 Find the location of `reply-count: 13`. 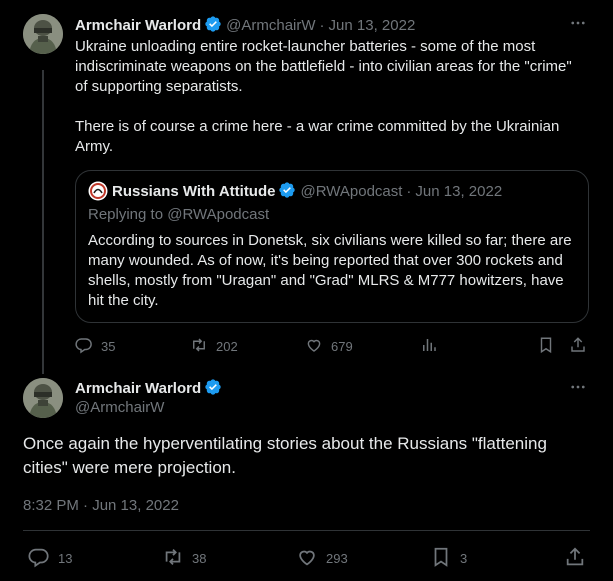

reply-count: 13 is located at coordinates (65, 558).